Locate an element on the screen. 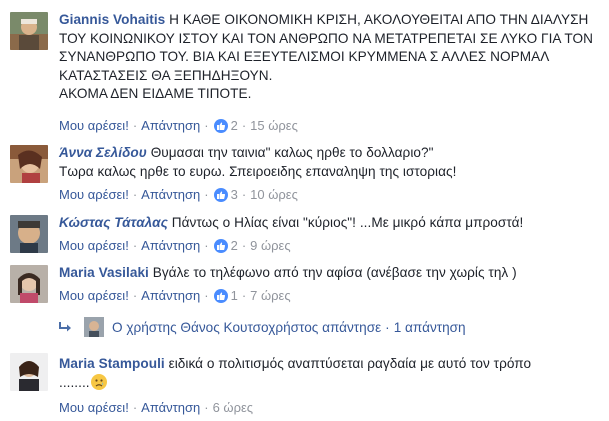 The height and width of the screenshot is (421, 609). timestamp: 6 ώρες is located at coordinates (233, 407).